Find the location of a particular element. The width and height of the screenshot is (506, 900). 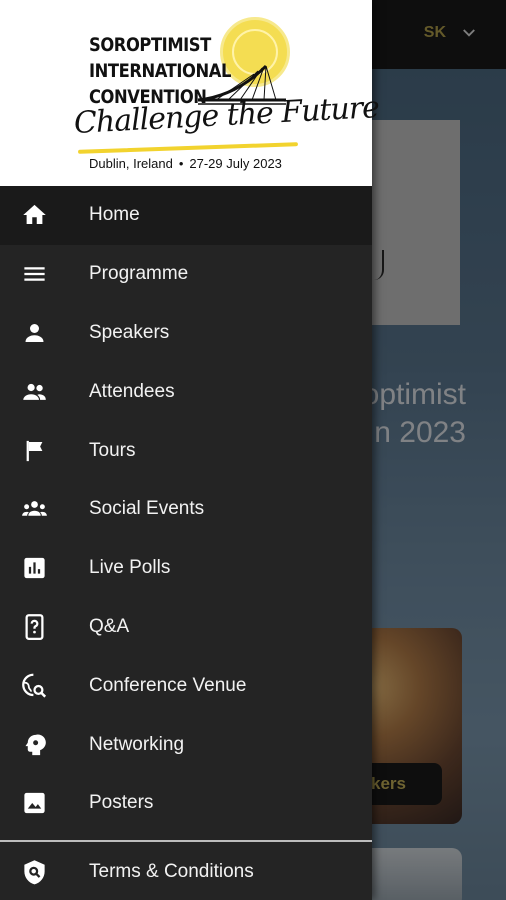

drawer-item-label: Attendees is located at coordinates (132, 391).